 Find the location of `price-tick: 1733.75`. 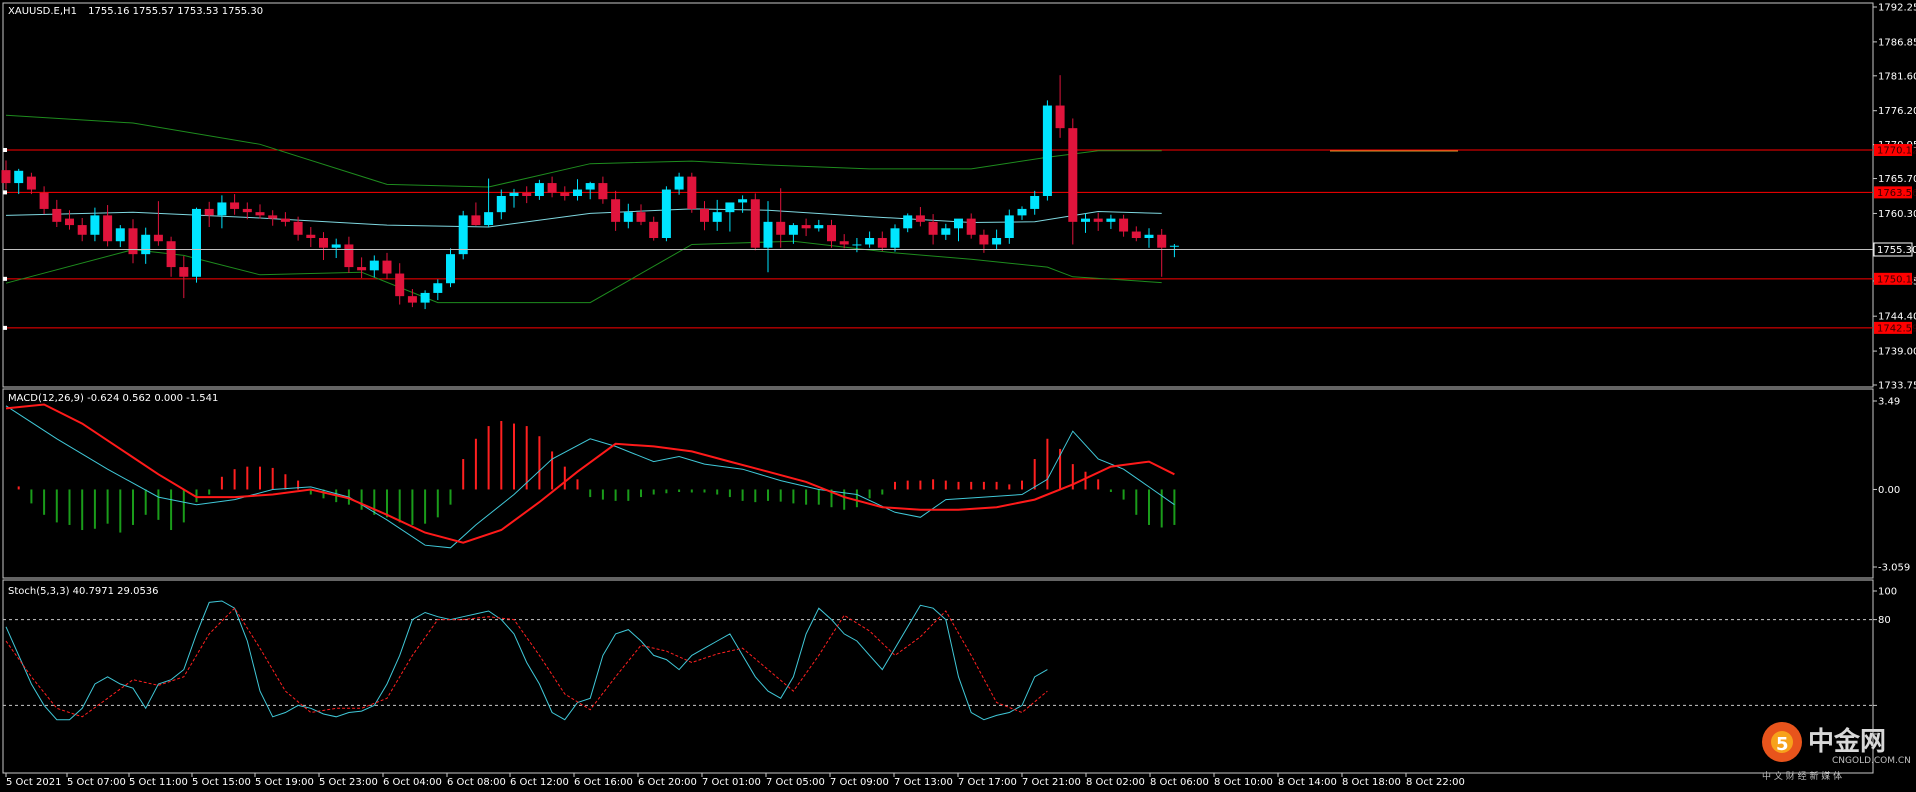

price-tick: 1733.75 is located at coordinates (1894, 386).